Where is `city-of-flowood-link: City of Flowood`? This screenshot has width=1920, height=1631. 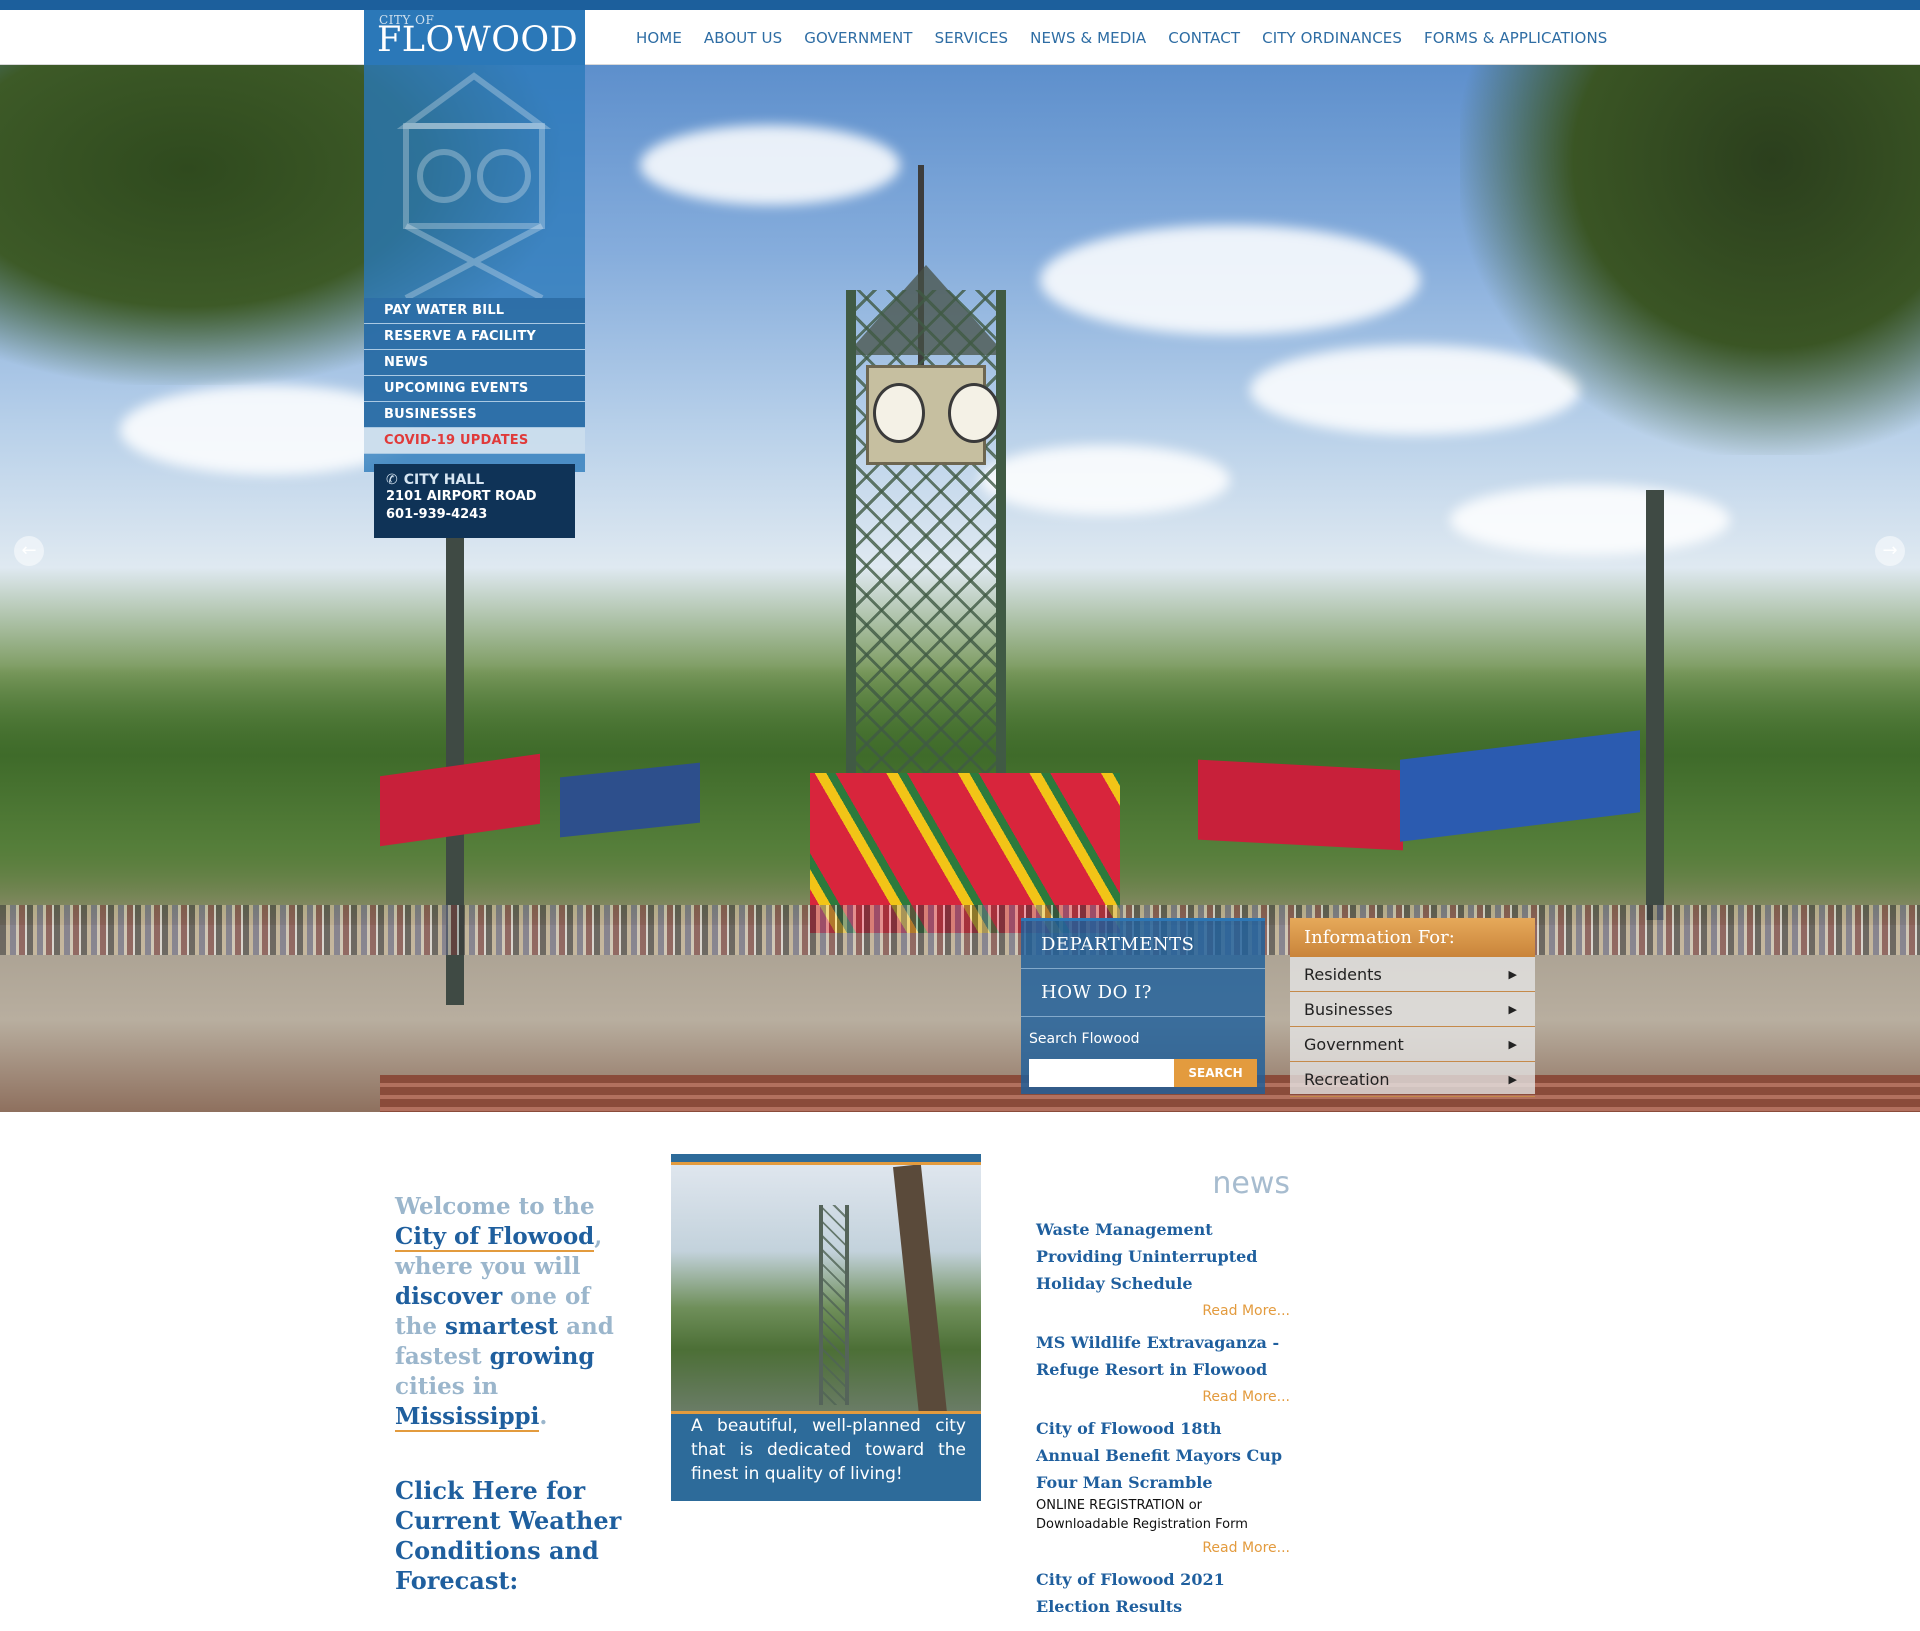
city-of-flowood-link: City of Flowood is located at coordinates (495, 1237).